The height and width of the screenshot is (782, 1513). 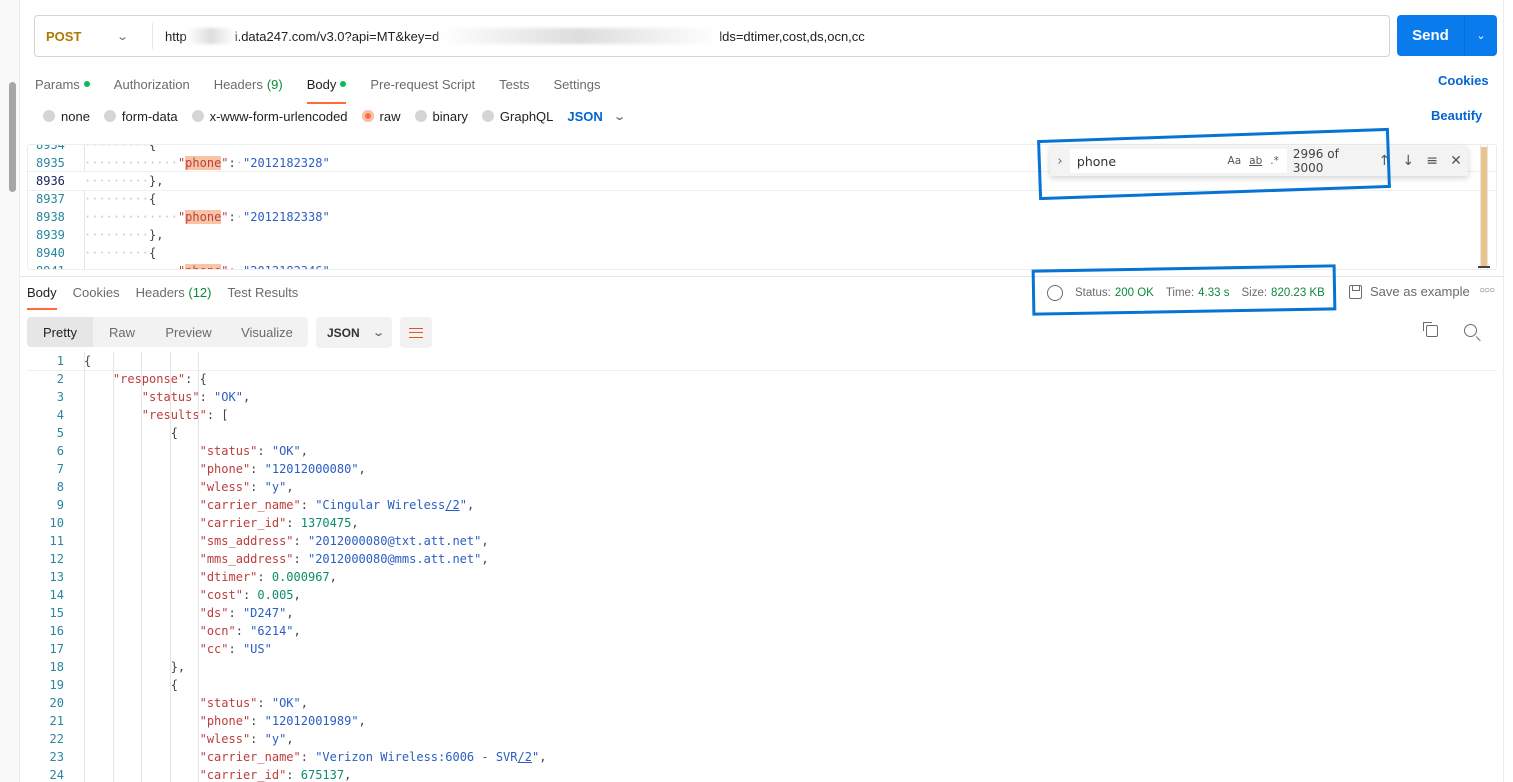 I want to click on tab-params: Params, so click(x=62, y=84).